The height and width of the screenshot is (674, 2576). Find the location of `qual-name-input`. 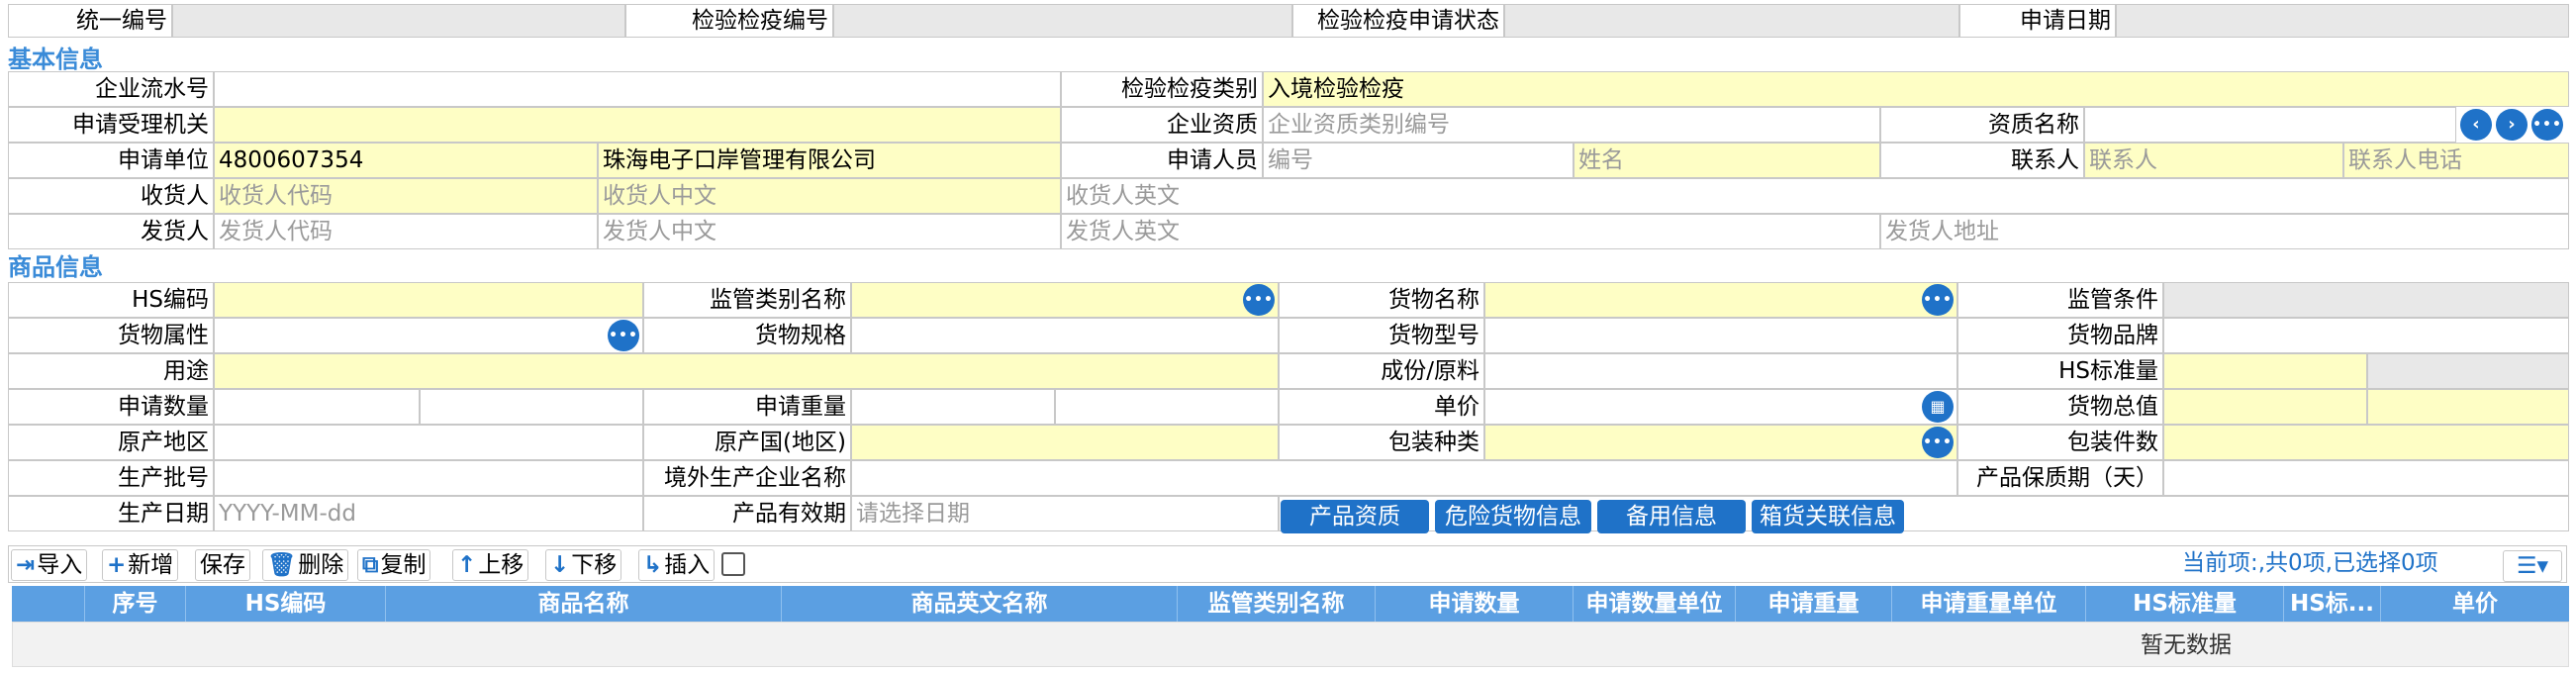

qual-name-input is located at coordinates (2270, 125).